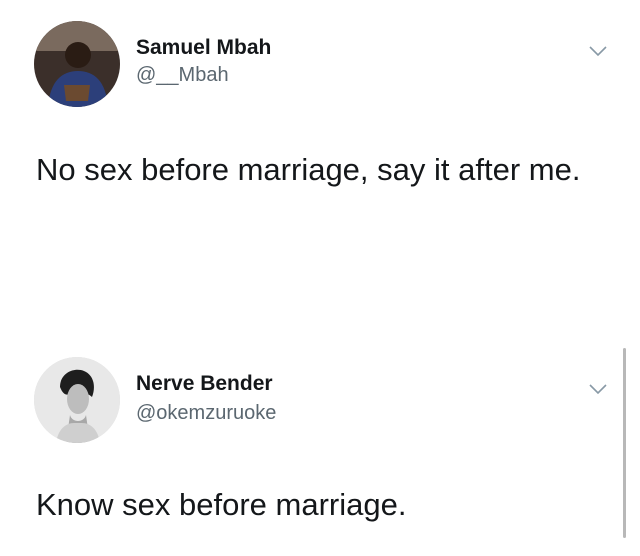 Image resolution: width=640 pixels, height=556 pixels. What do you see at coordinates (182, 75) in the screenshot?
I see `handle: @__Mbah` at bounding box center [182, 75].